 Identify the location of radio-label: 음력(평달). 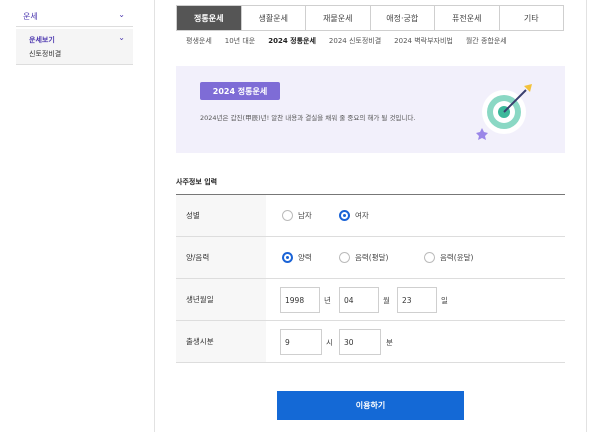
(372, 257).